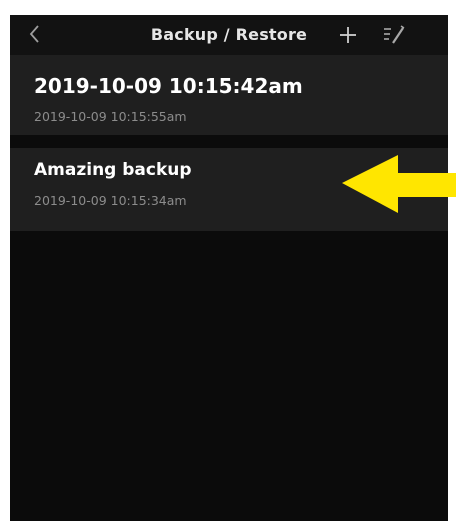  Describe the element at coordinates (168, 86) in the screenshot. I see `backup-title: 2019-10-09 10:15:42am` at that location.